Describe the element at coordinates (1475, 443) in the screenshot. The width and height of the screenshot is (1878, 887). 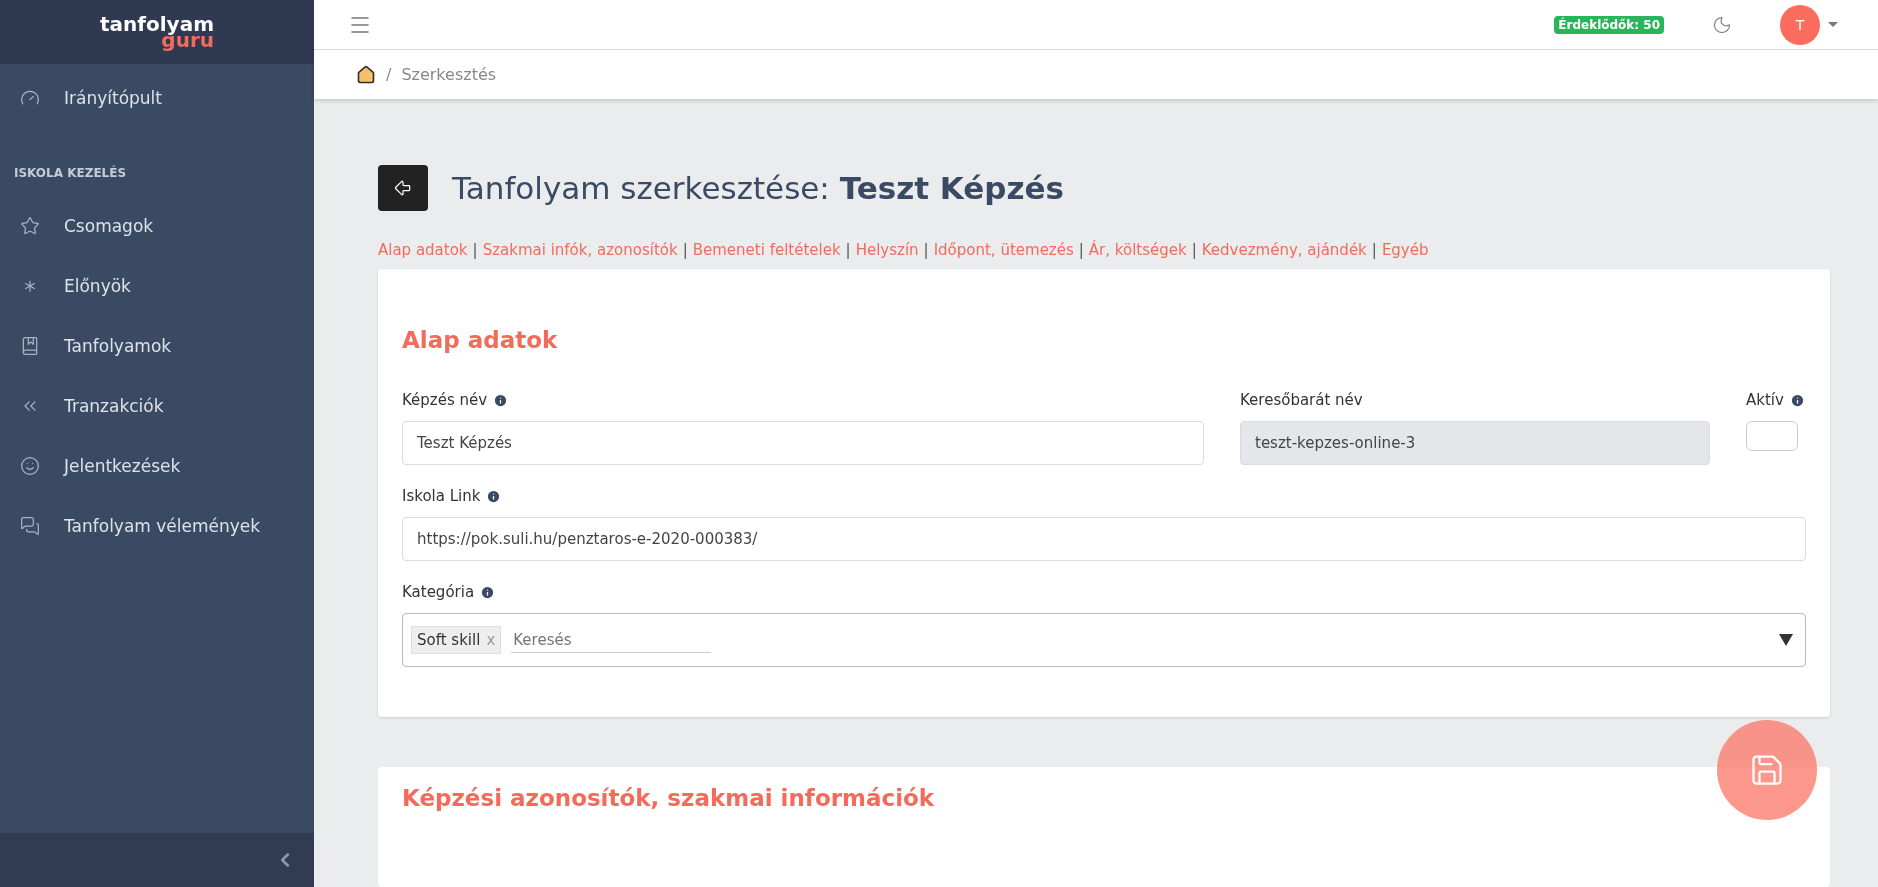
I see `slug-input: teszt-kepzes-online-3` at that location.